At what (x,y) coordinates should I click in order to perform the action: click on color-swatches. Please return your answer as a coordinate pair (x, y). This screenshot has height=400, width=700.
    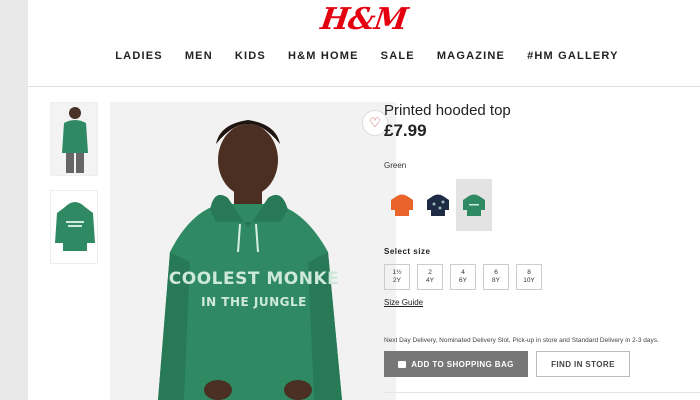
    Looking at the image, I should click on (542, 205).